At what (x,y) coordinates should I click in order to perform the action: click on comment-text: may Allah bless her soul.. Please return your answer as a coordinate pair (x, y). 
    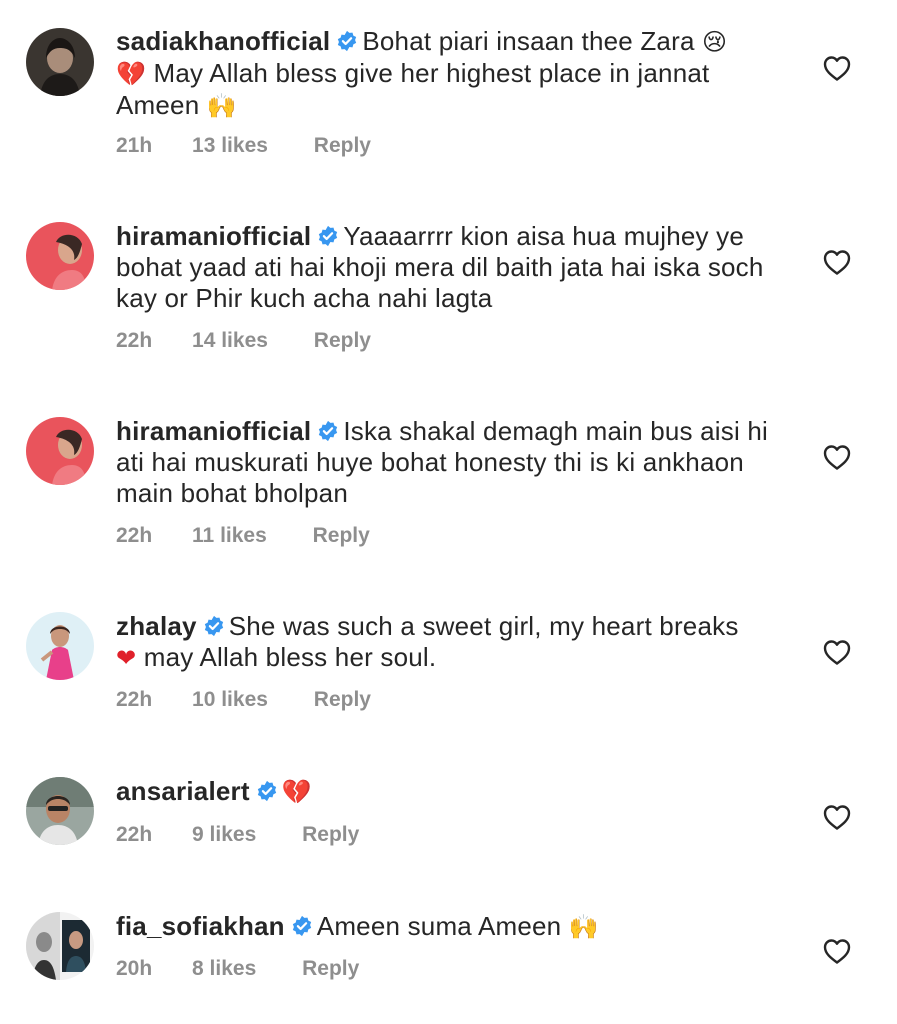
    Looking at the image, I should click on (286, 657).